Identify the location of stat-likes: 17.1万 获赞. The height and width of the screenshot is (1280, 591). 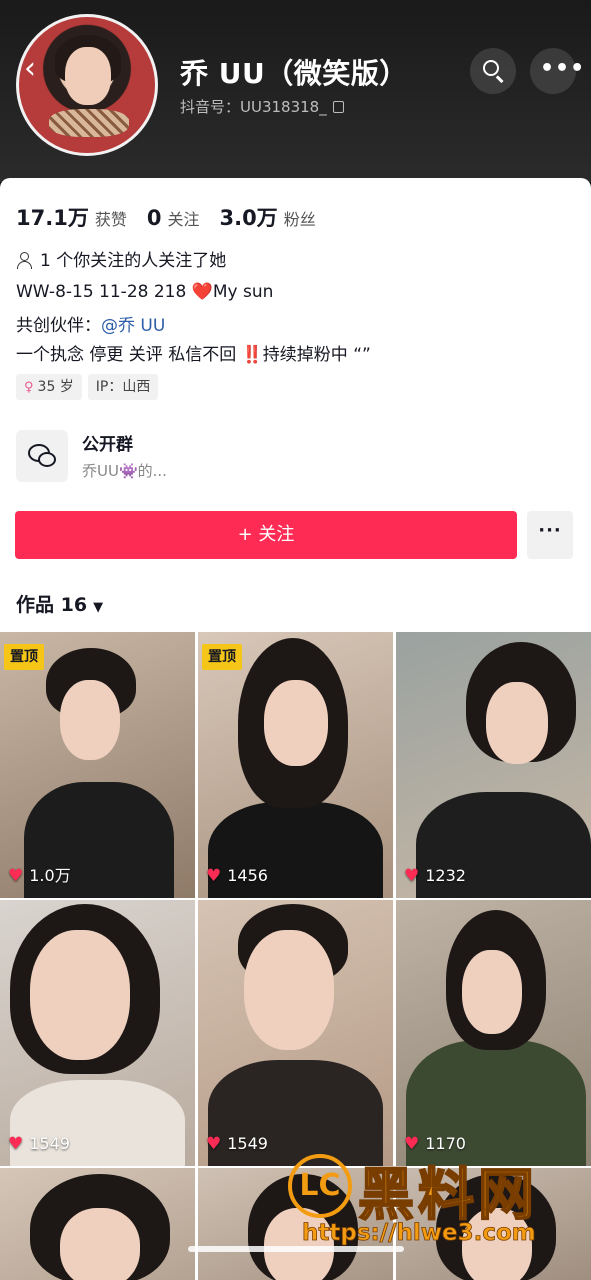
(71, 217).